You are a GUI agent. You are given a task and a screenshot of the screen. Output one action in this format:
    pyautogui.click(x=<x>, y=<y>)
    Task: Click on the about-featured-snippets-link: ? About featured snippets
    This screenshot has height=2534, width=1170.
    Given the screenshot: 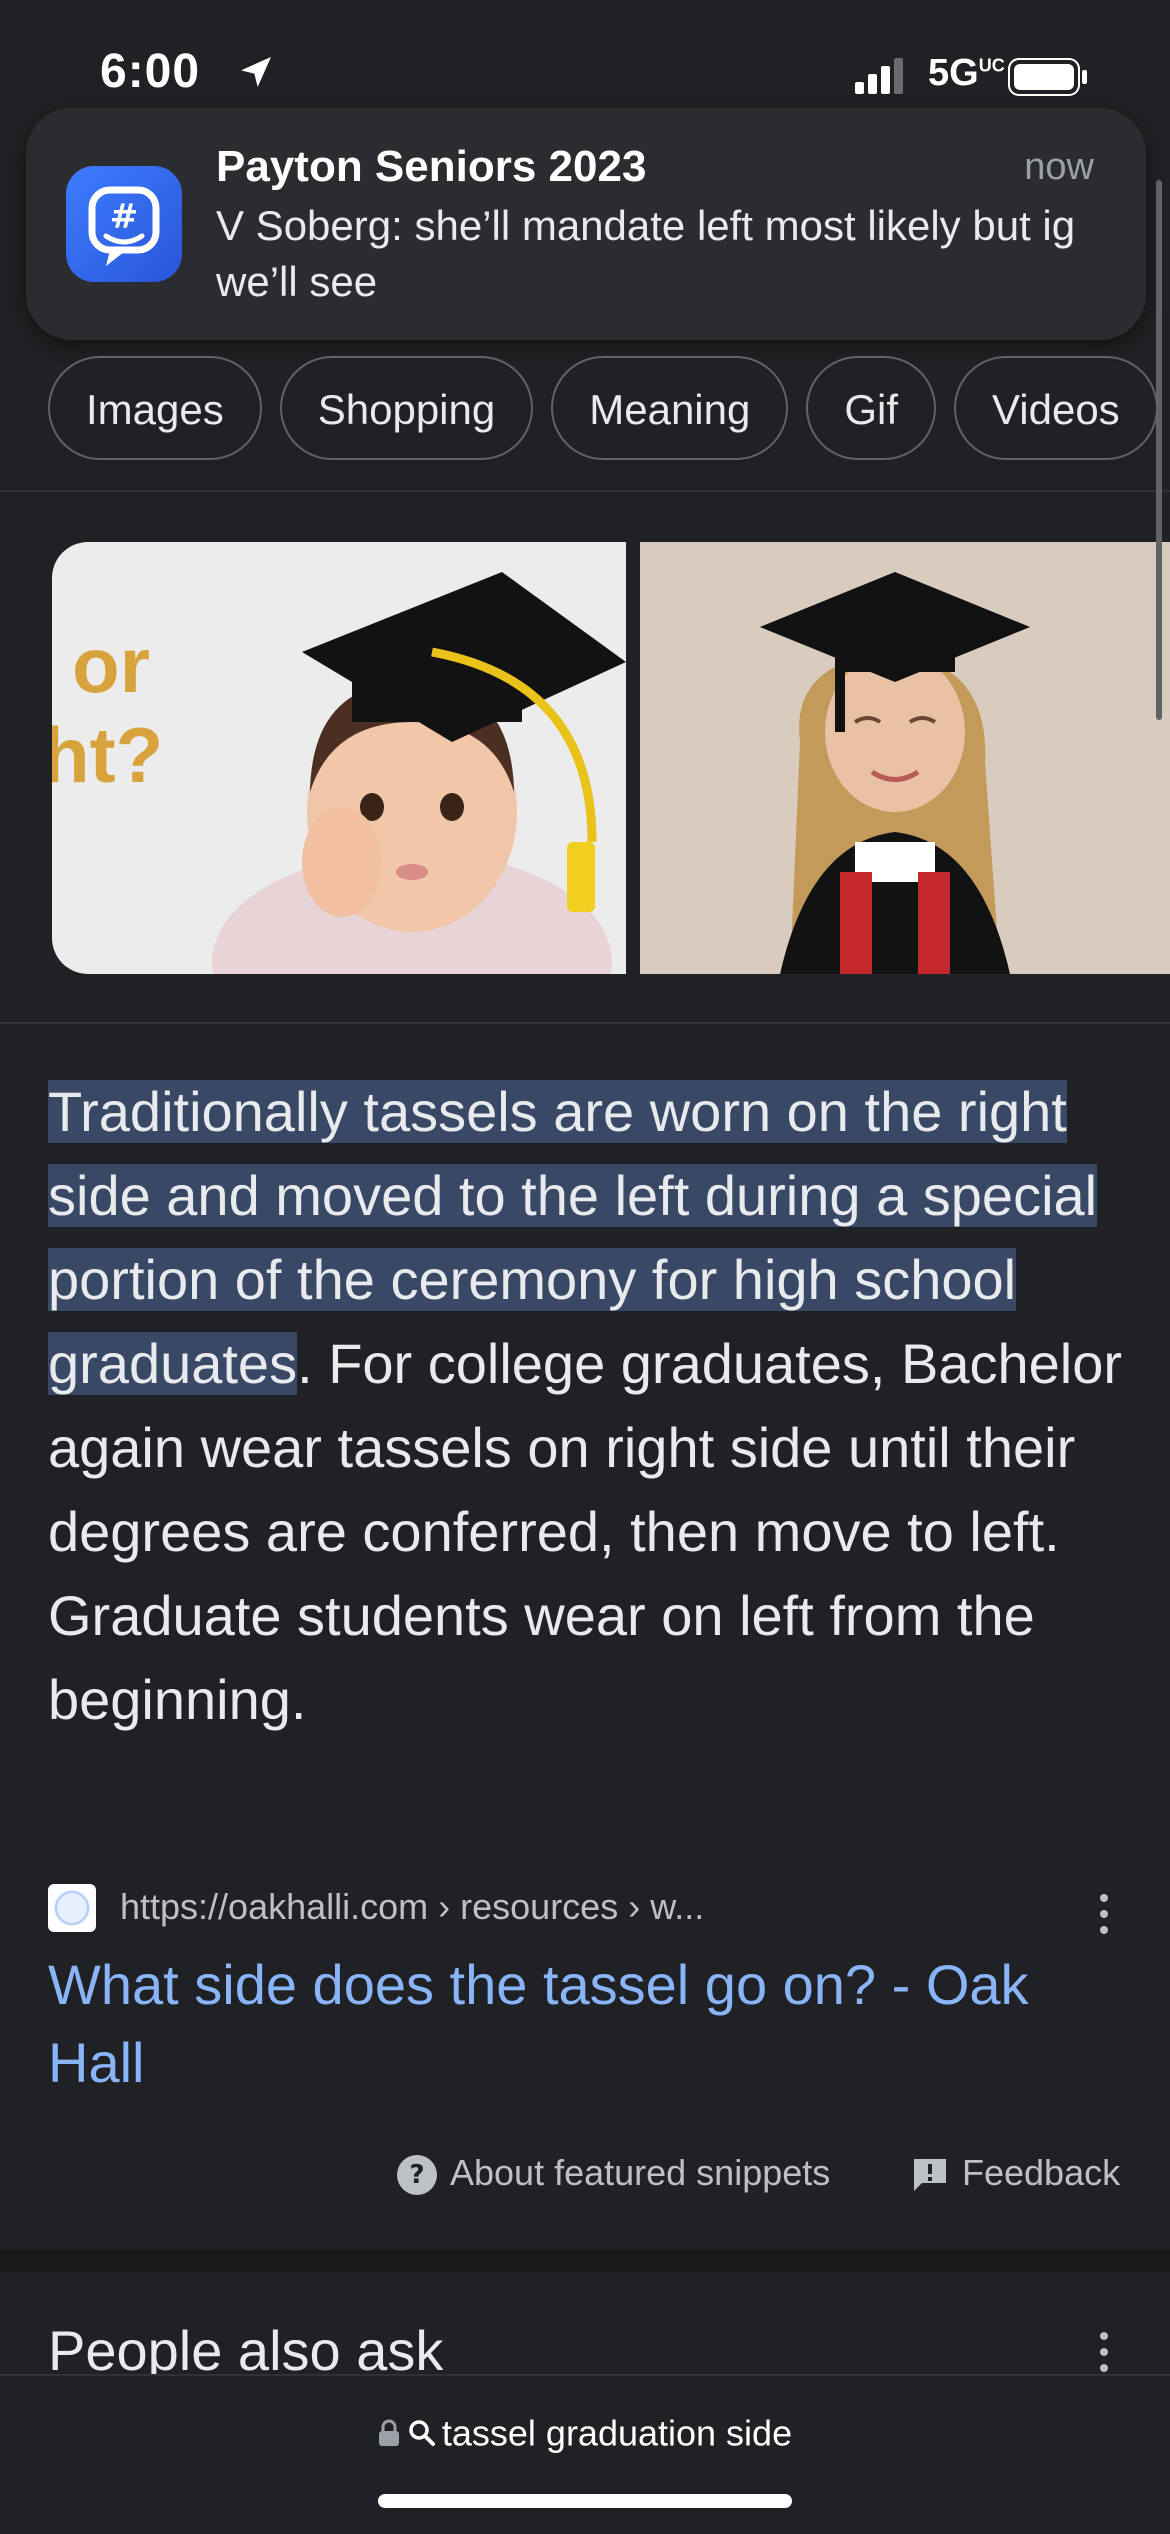 What is the action you would take?
    pyautogui.click(x=613, y=2174)
    